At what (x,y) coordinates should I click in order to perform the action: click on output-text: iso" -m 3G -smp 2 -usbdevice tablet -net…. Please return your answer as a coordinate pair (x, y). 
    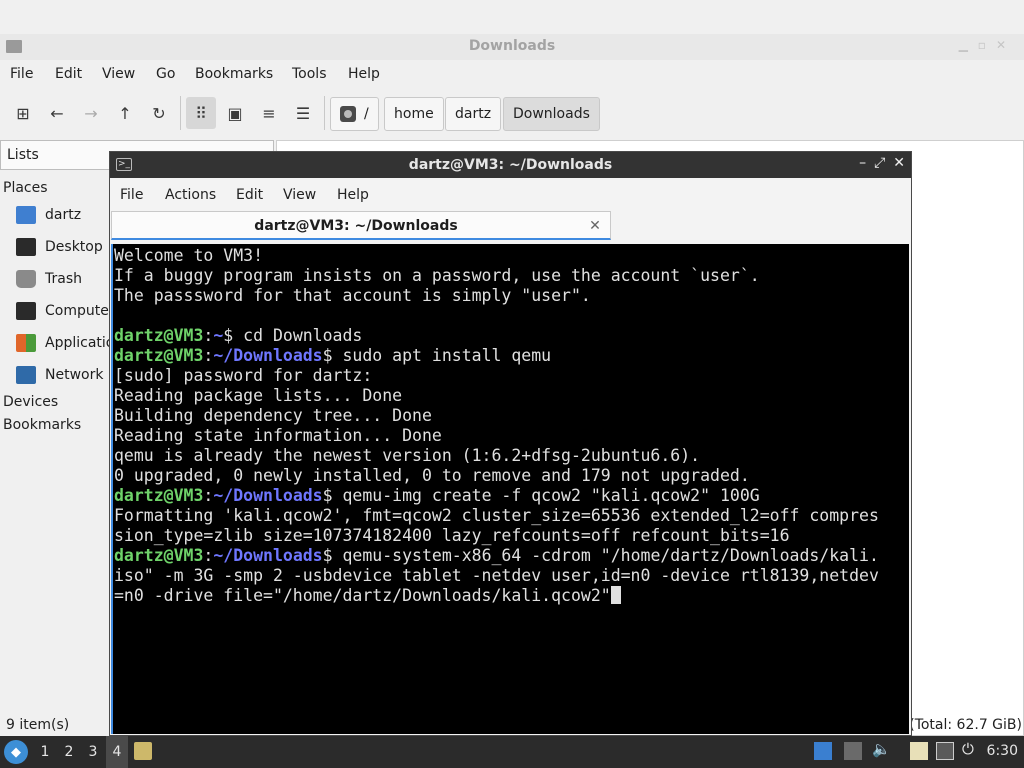
    Looking at the image, I should click on (496, 575).